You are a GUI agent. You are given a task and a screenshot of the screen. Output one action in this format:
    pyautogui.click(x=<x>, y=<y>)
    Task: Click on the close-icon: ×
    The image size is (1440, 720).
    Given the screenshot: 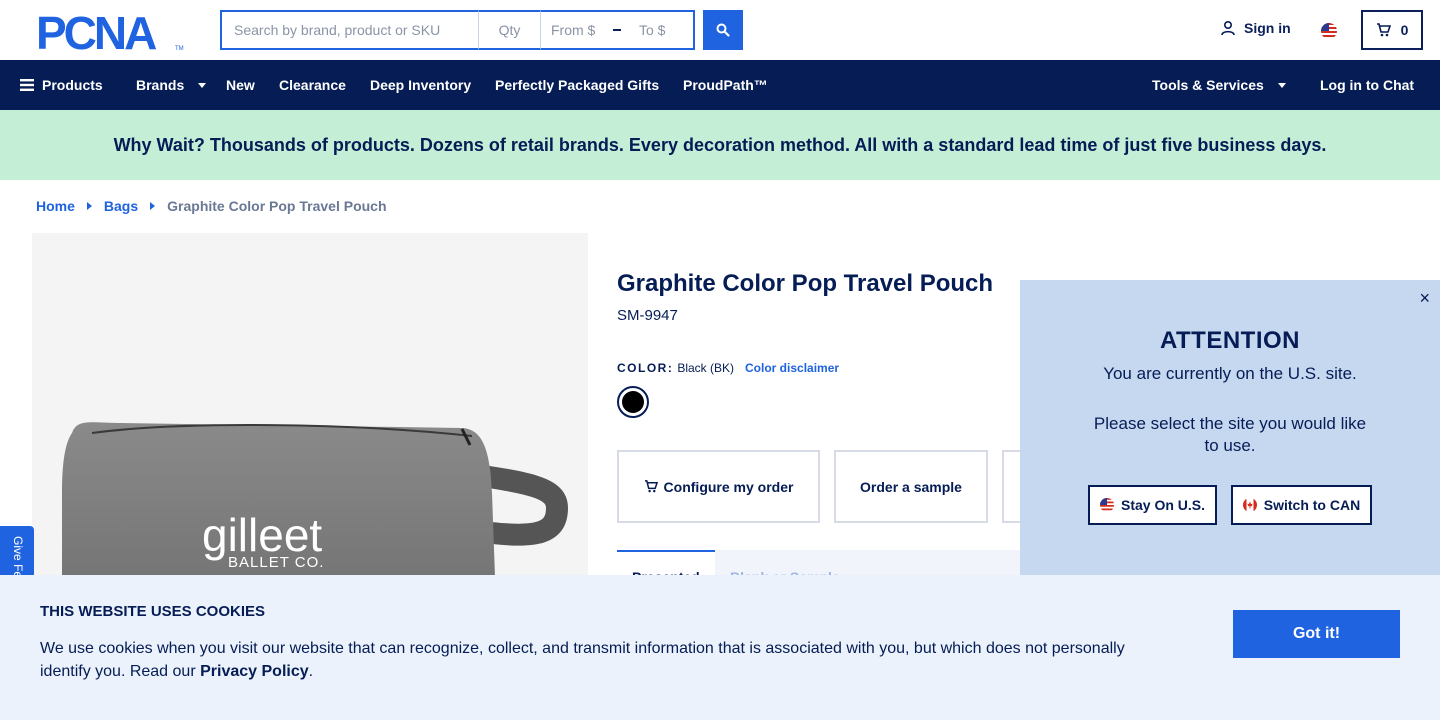 What is the action you would take?
    pyautogui.click(x=1424, y=298)
    